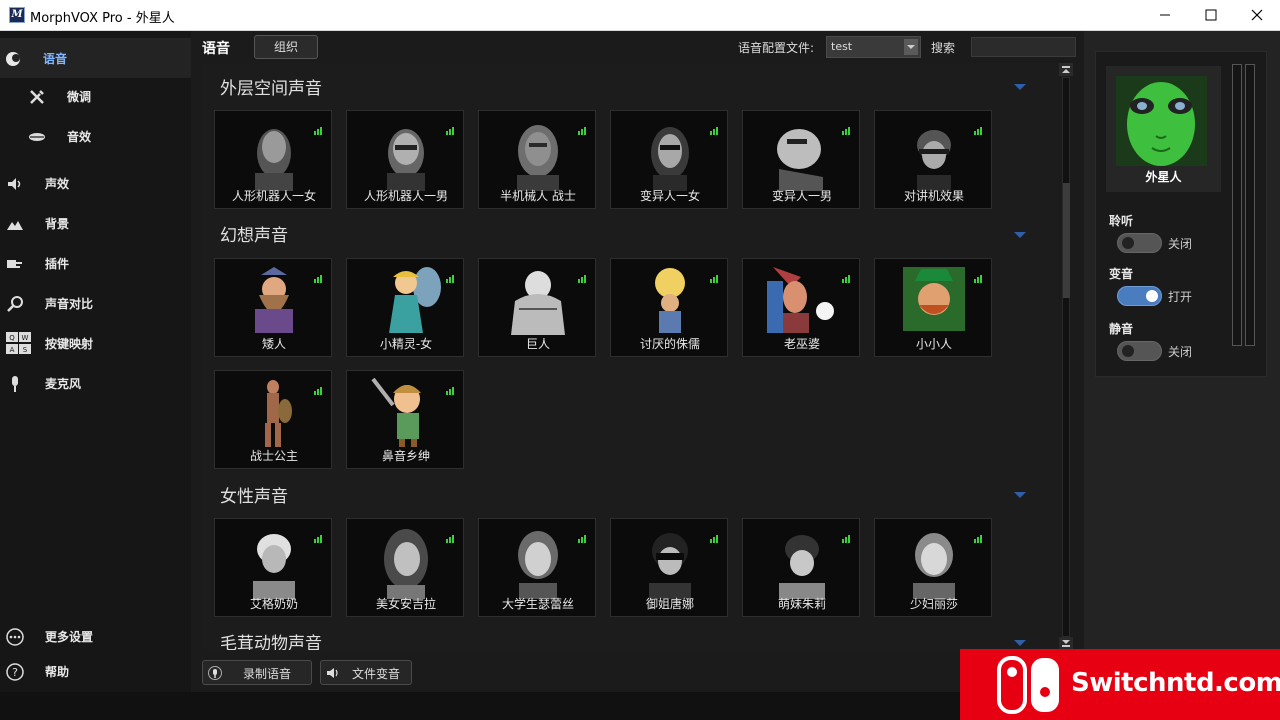 Image resolution: width=1280 pixels, height=720 pixels. What do you see at coordinates (1066, 69) in the screenshot?
I see `scroll-up-icon` at bounding box center [1066, 69].